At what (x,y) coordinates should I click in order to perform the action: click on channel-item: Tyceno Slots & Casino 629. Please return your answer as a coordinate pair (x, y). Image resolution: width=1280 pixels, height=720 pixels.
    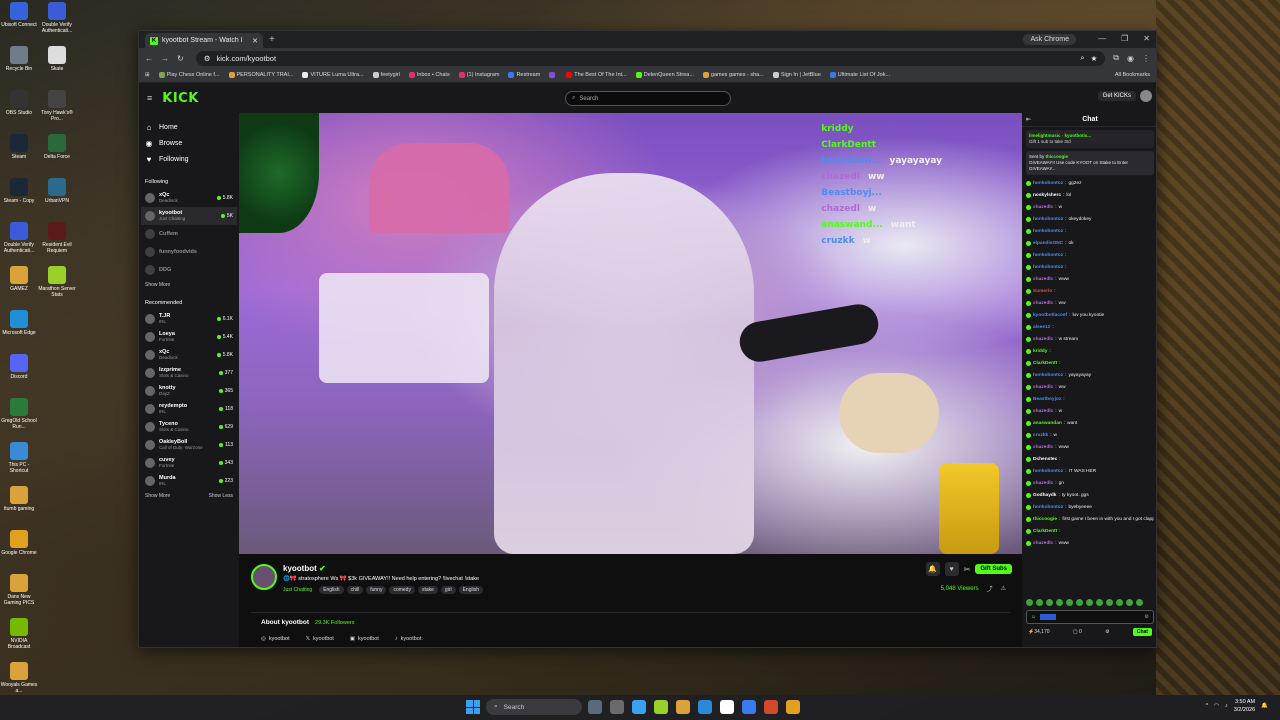
    Looking at the image, I should click on (189, 427).